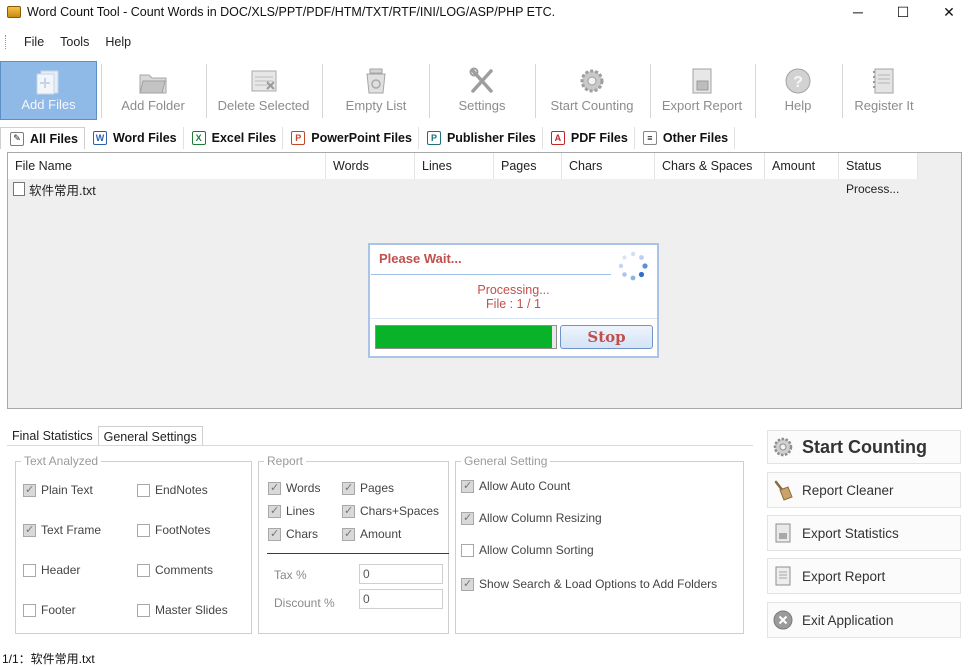 This screenshot has width=968, height=666. What do you see at coordinates (592, 105) in the screenshot?
I see `start-counting-label: Start Counting` at bounding box center [592, 105].